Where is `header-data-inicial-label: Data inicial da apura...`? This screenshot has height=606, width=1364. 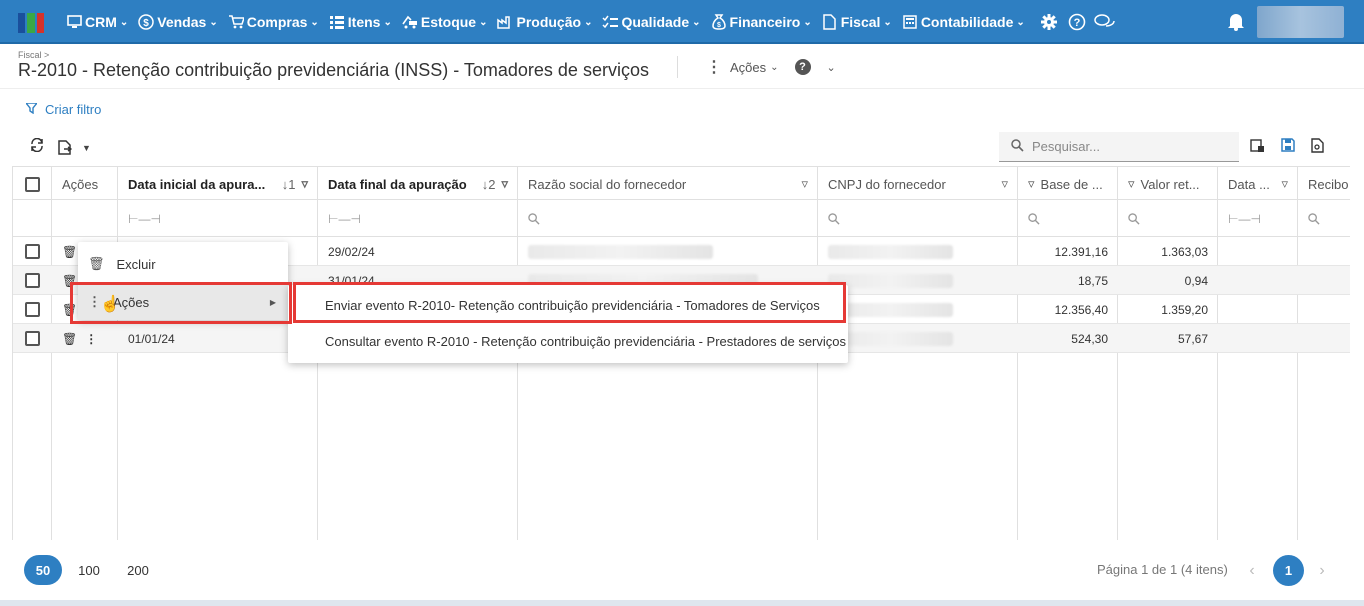
header-data-inicial-label: Data inicial da apura... is located at coordinates (197, 184).